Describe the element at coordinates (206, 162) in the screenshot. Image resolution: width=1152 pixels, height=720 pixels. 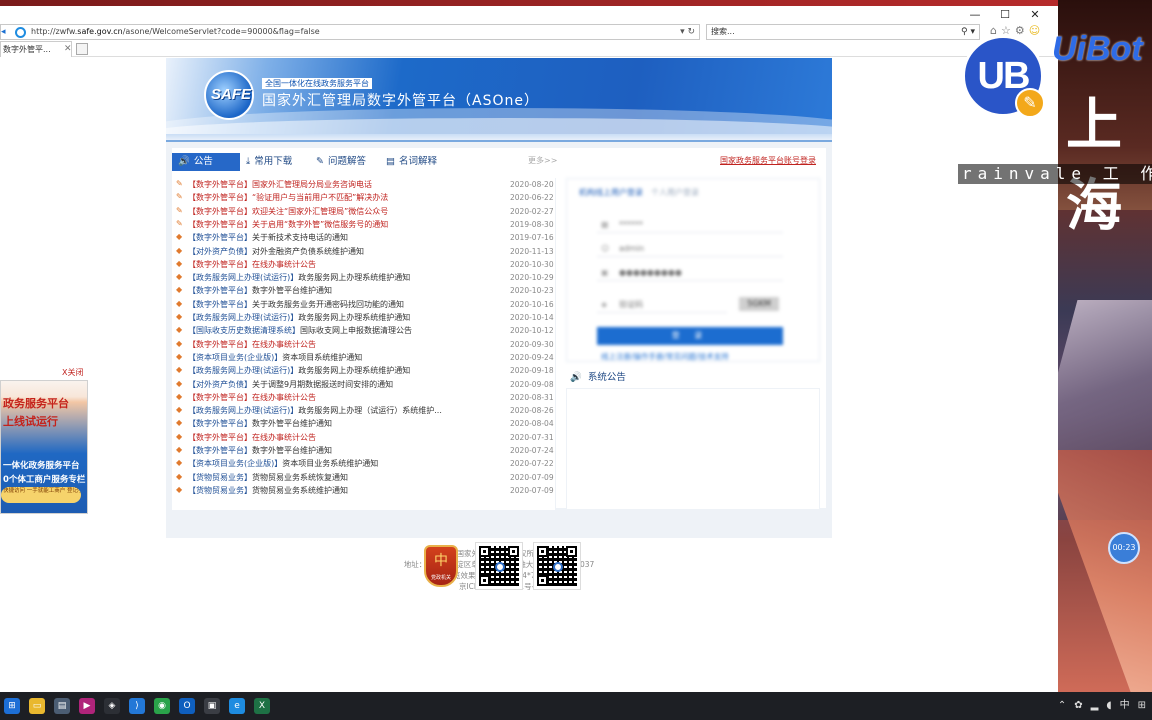
I see `tab-announcements: 🔊 公告` at that location.